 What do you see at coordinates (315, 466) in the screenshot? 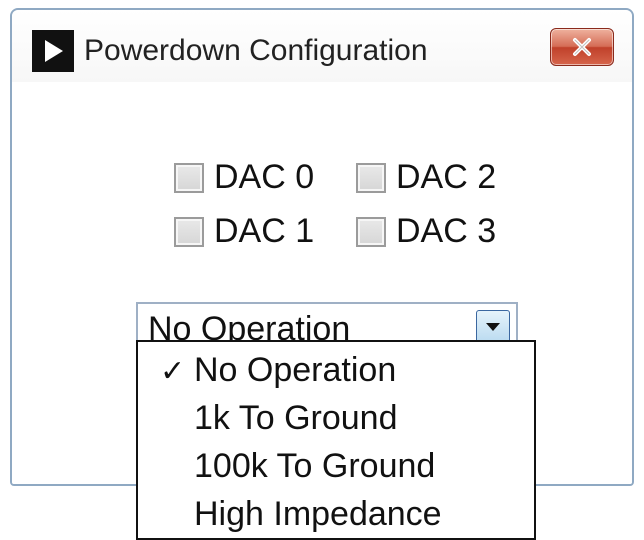
I see `dropdown-option-label: 100k To Ground` at bounding box center [315, 466].